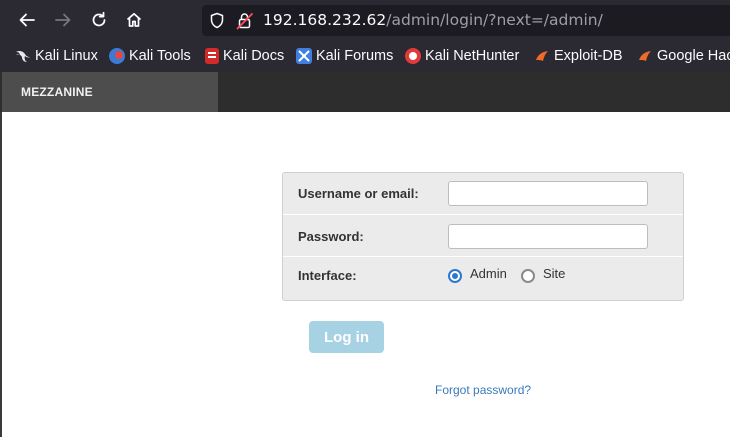 Image resolution: width=730 pixels, height=437 pixels. Describe the element at coordinates (245, 22) in the screenshot. I see `insecure-lock-icon` at that location.